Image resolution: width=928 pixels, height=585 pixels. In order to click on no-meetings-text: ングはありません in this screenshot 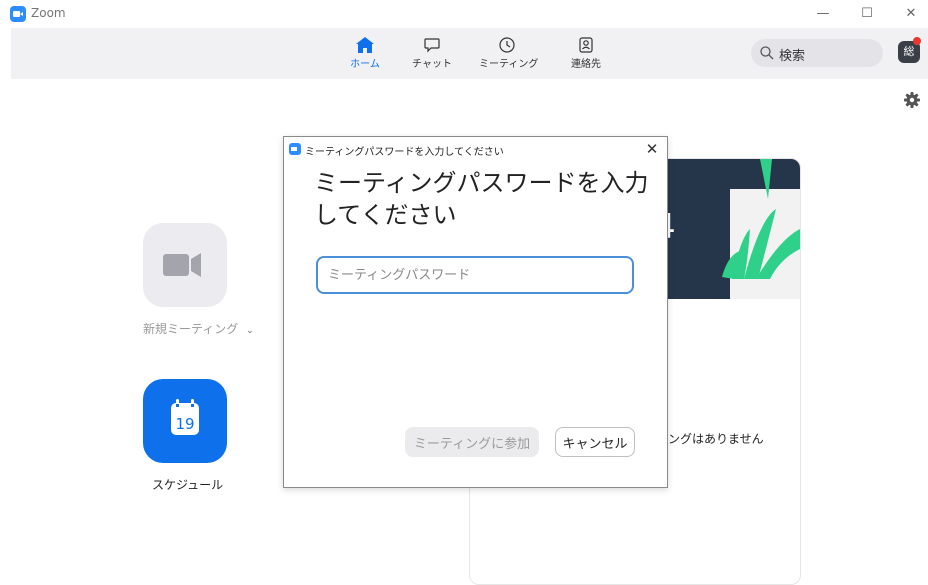, I will do `click(716, 438)`.